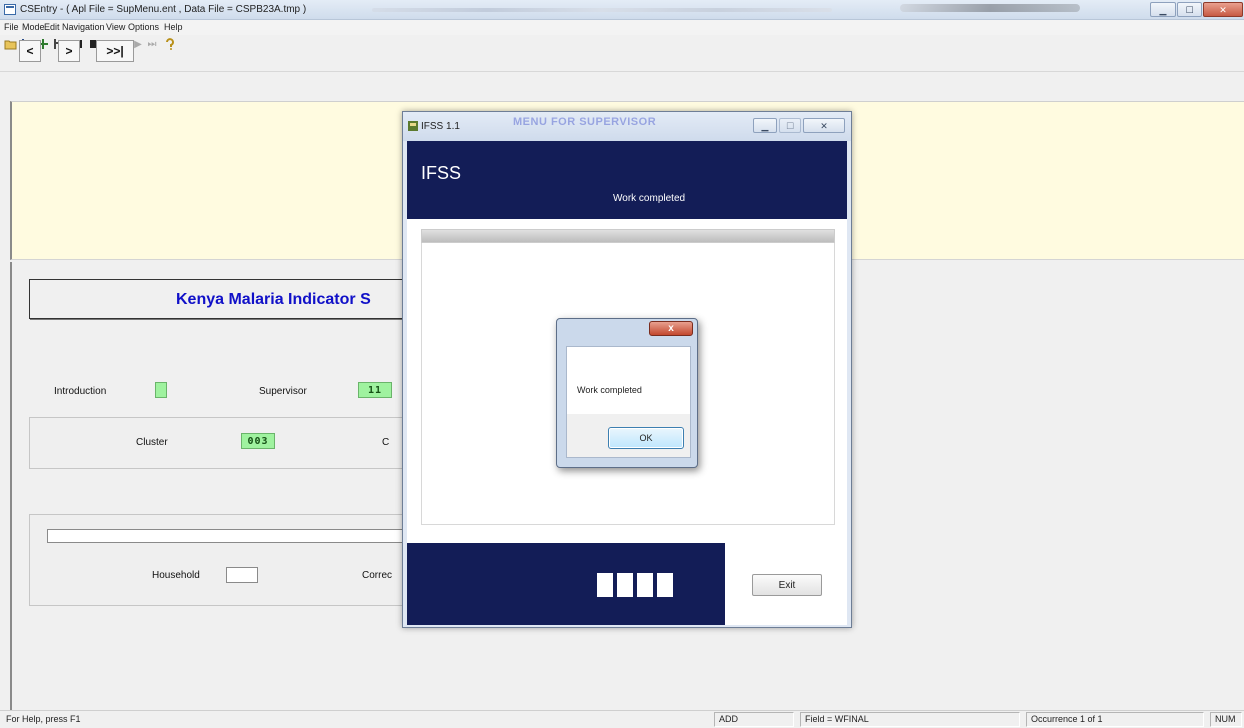 The image size is (1244, 728). I want to click on message-box-button-row: OK, so click(628, 436).